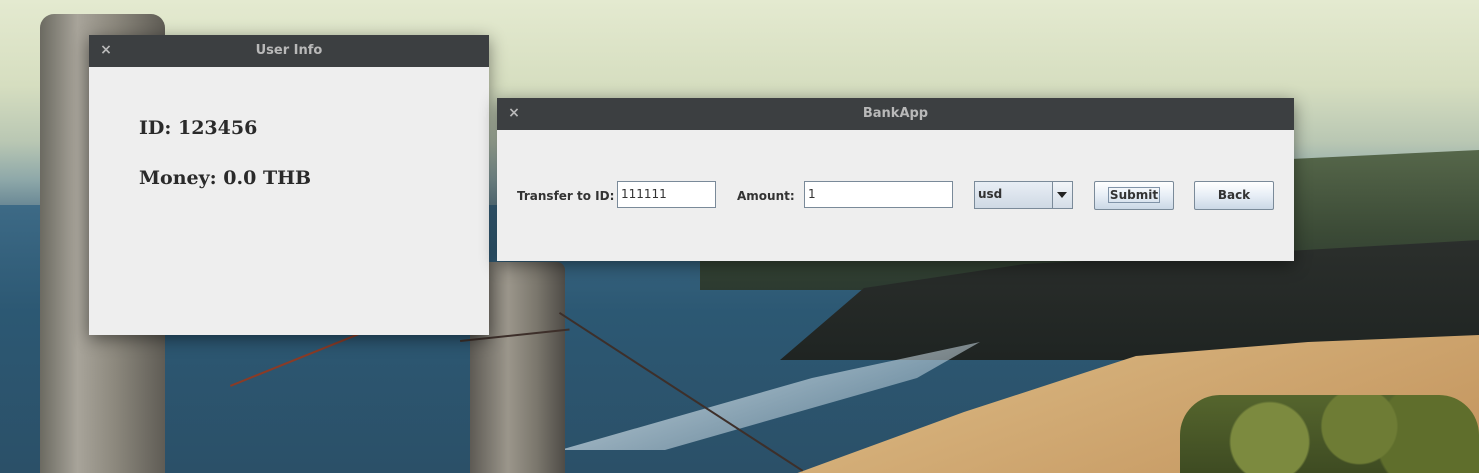 Image resolution: width=1479 pixels, height=473 pixels. I want to click on money-balance-label: Money: 0.0 THB, so click(225, 178).